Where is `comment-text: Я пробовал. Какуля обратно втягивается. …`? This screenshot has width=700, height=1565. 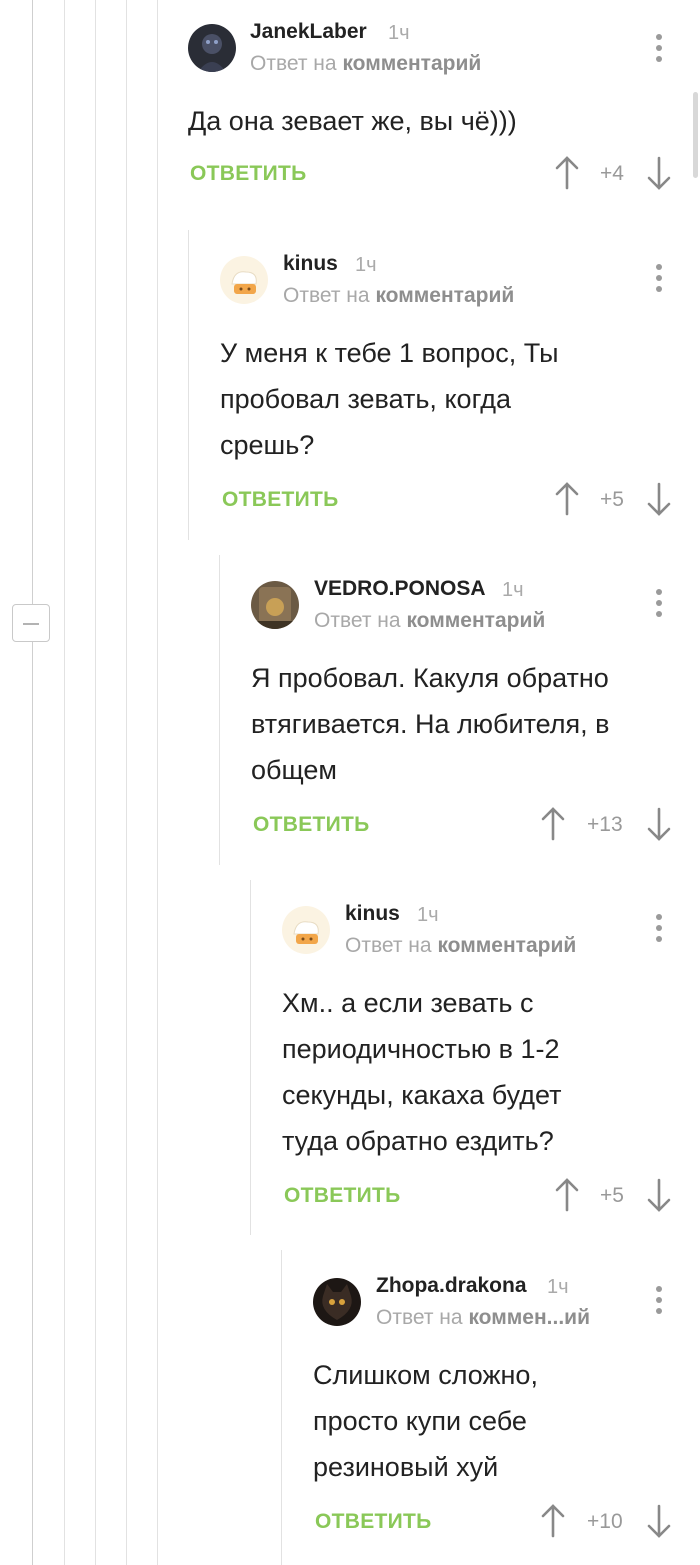 comment-text: Я пробовал. Какуля обратно втягивается. … is located at coordinates (430, 724).